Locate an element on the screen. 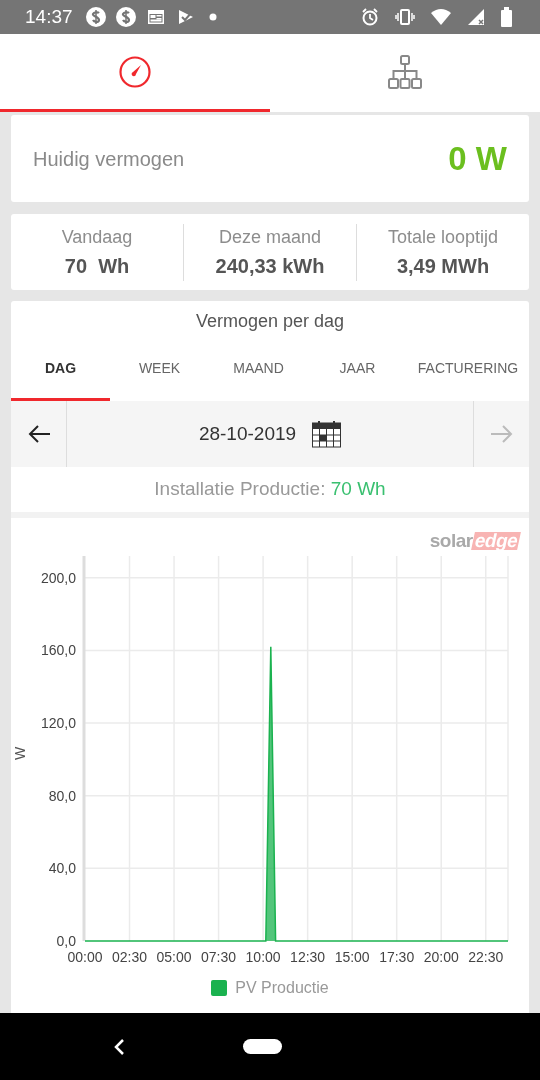  x-tick-label: 17:30 is located at coordinates (397, 956).